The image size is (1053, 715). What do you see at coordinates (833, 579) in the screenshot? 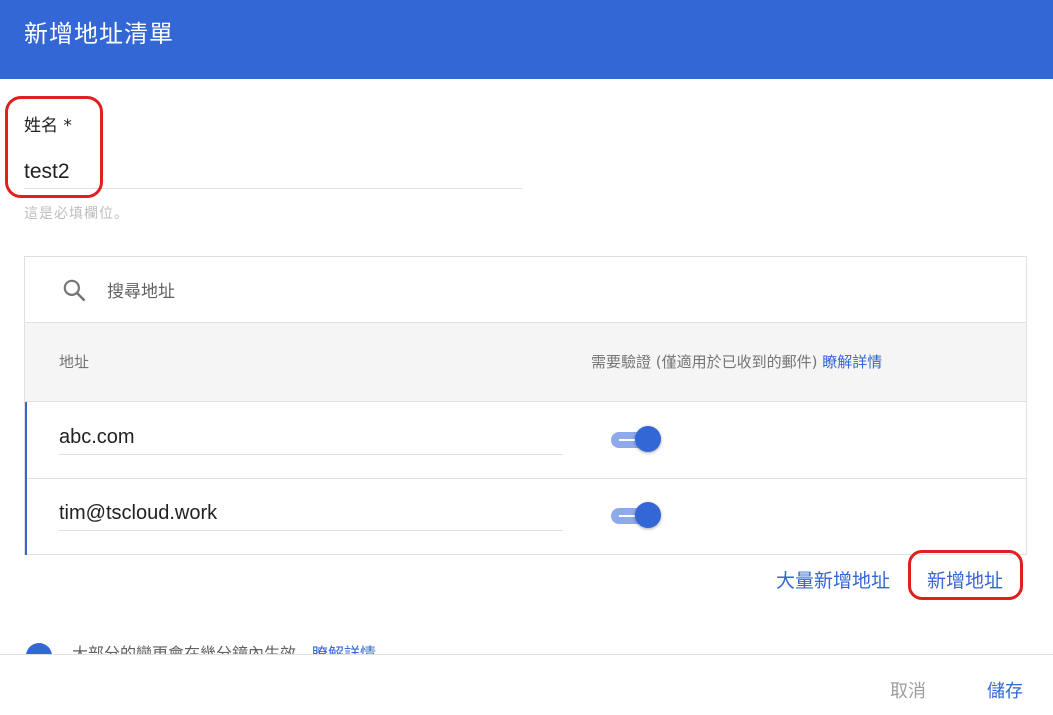
I see `bulk-add-address-button: 大量新增地址` at bounding box center [833, 579].